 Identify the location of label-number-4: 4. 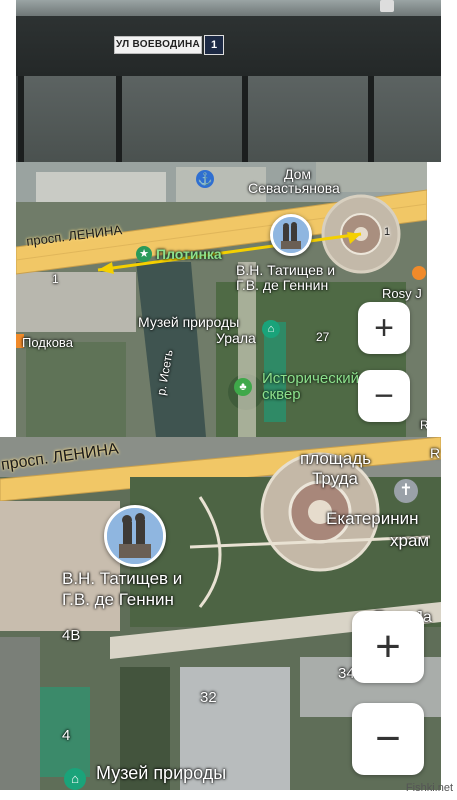
(66, 735).